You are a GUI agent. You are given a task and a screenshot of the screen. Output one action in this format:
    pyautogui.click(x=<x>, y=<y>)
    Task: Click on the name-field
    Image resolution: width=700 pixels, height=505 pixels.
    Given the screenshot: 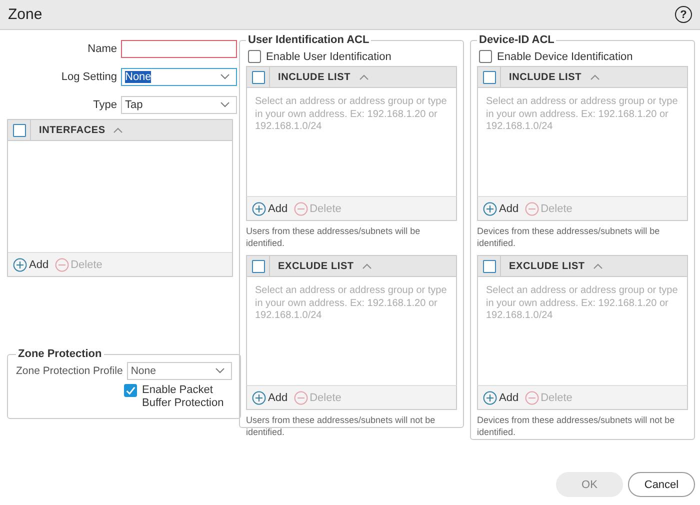 What is the action you would take?
    pyautogui.click(x=179, y=49)
    